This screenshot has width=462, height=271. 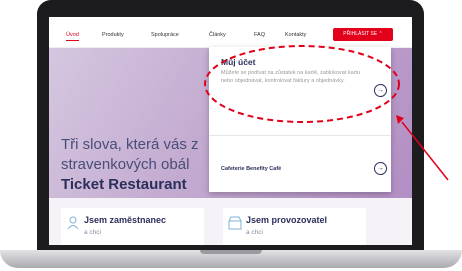 What do you see at coordinates (125, 220) in the screenshot?
I see `employee-card-title: Jsem zaměstnanec` at bounding box center [125, 220].